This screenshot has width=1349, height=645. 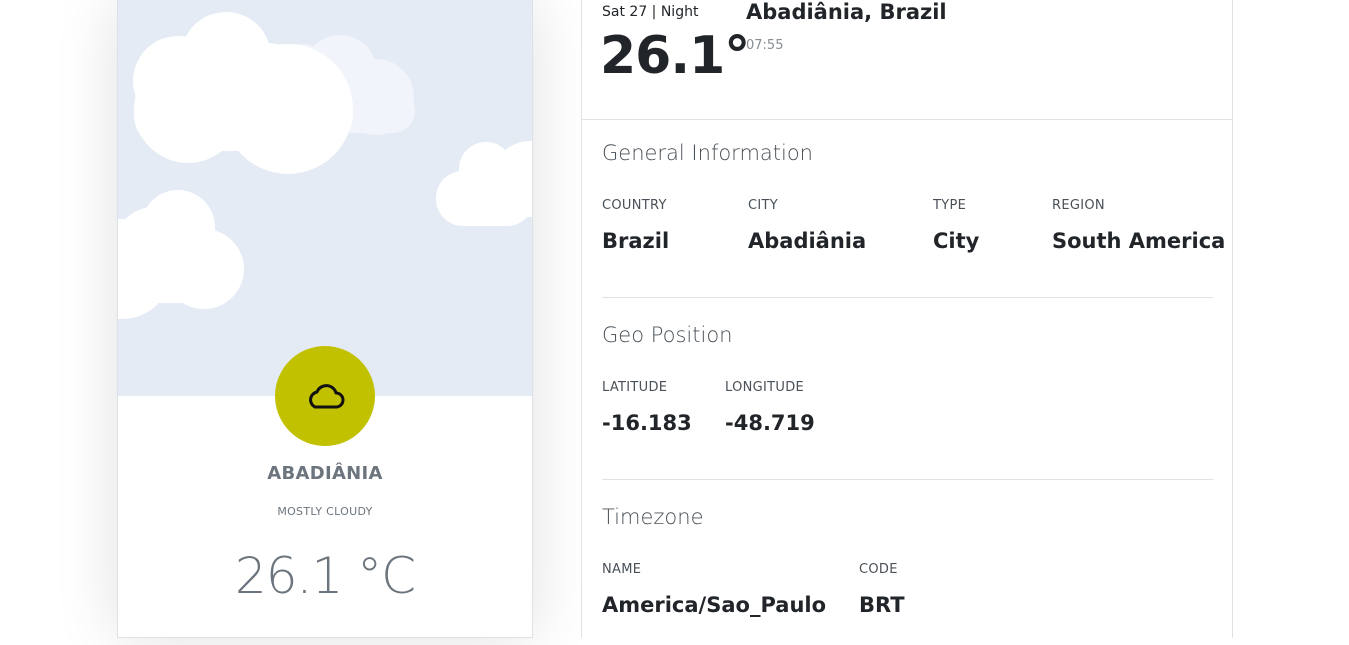 What do you see at coordinates (807, 225) in the screenshot?
I see `field-city: CITY Abadiânia` at bounding box center [807, 225].